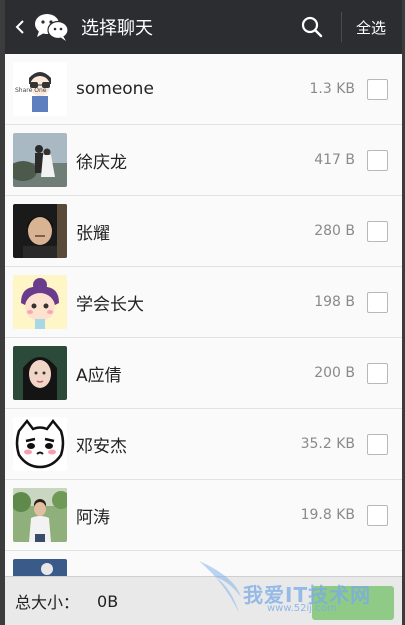 This screenshot has width=405, height=625. Describe the element at coordinates (108, 601) in the screenshot. I see `total-size-value: 0B` at that location.